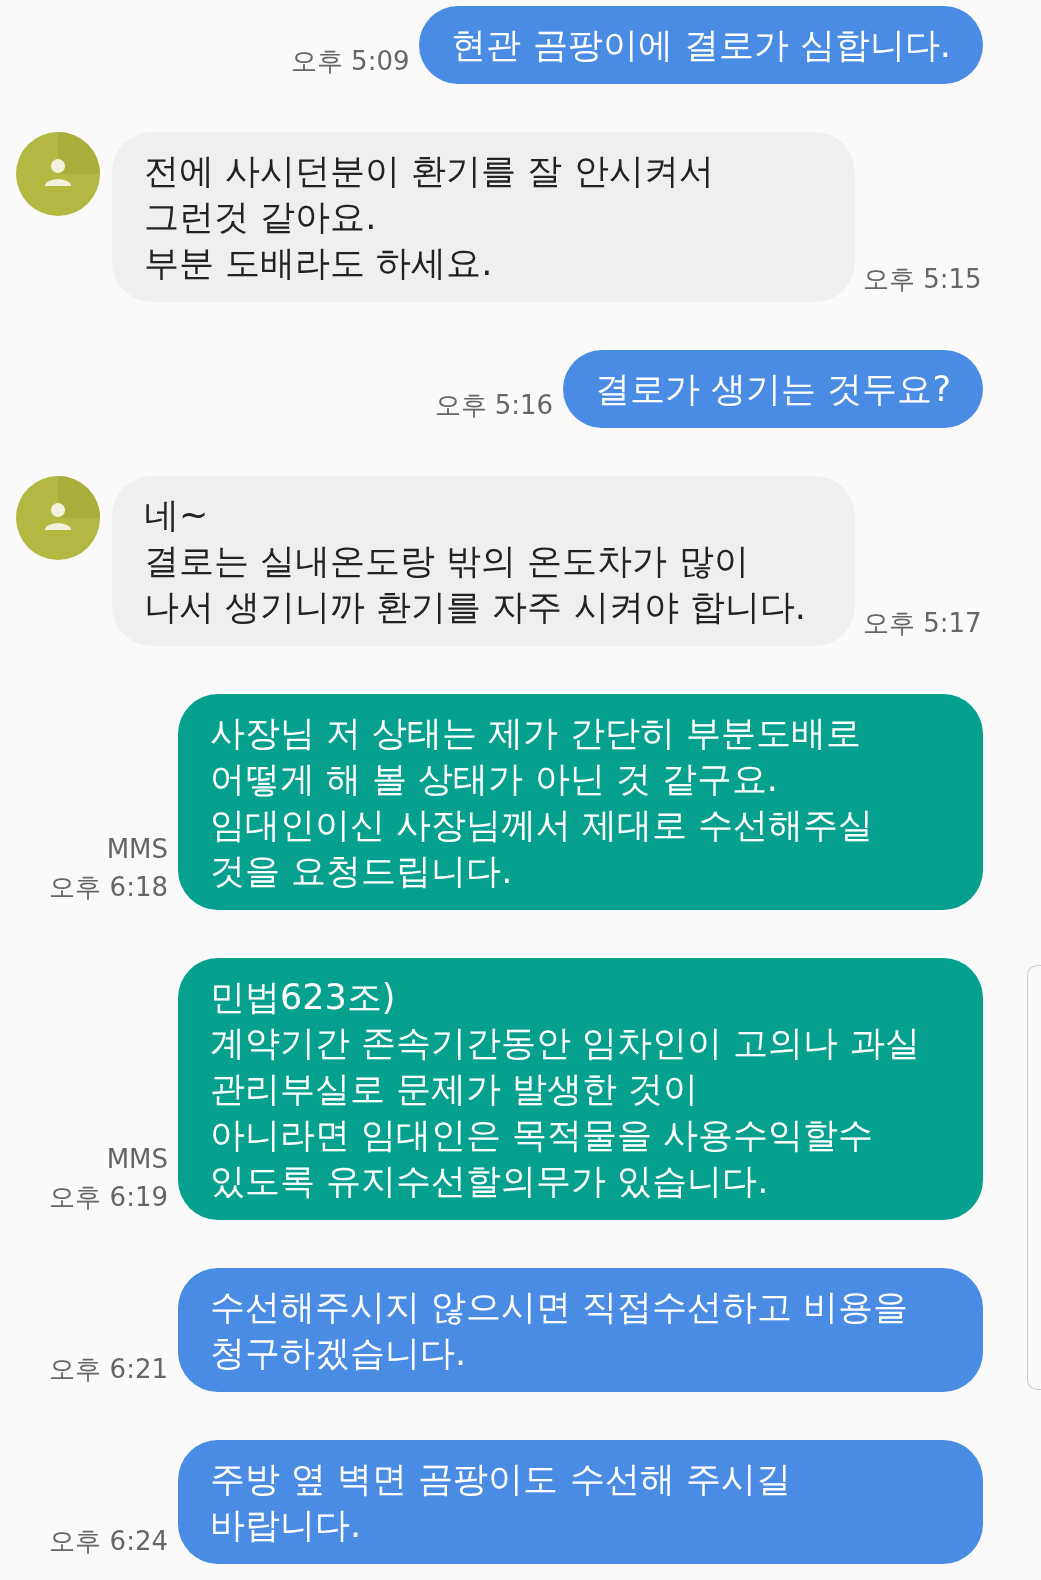 The width and height of the screenshot is (1041, 1580). I want to click on message-text: 현관 곰팡이에 결로가 심합니다., so click(701, 45).